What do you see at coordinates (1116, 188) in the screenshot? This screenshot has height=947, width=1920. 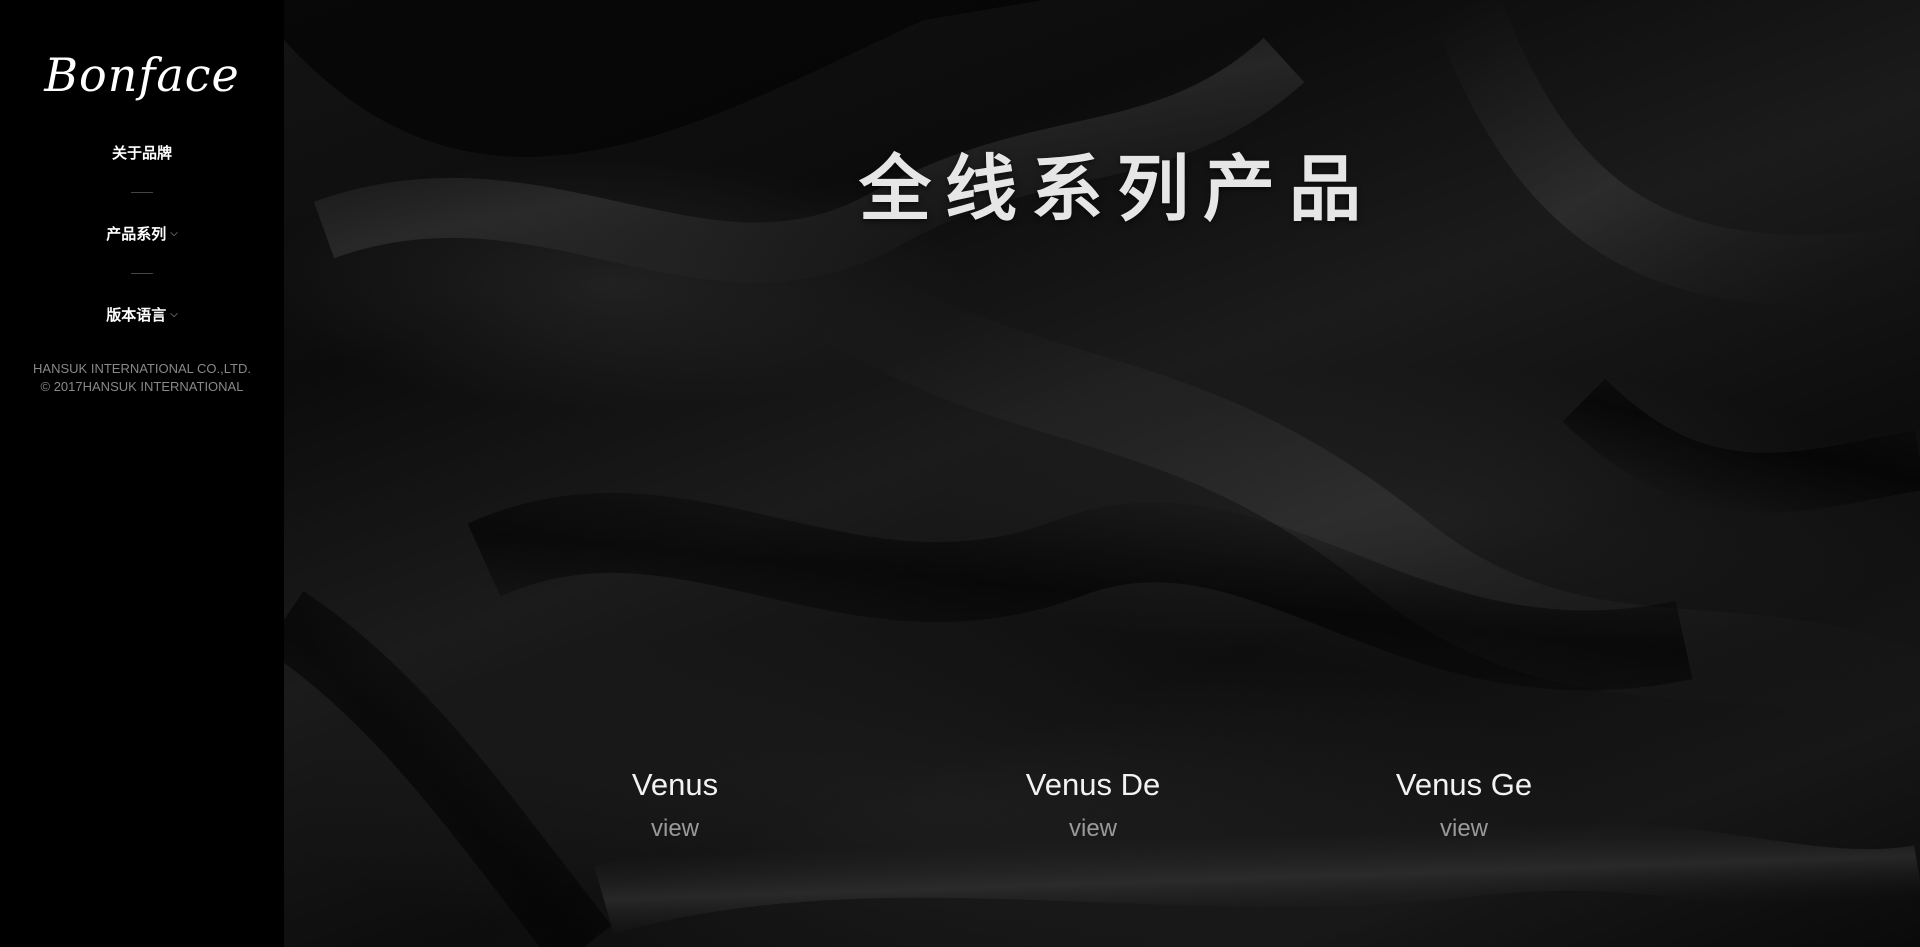 I see `page-title: 全线系列产品` at bounding box center [1116, 188].